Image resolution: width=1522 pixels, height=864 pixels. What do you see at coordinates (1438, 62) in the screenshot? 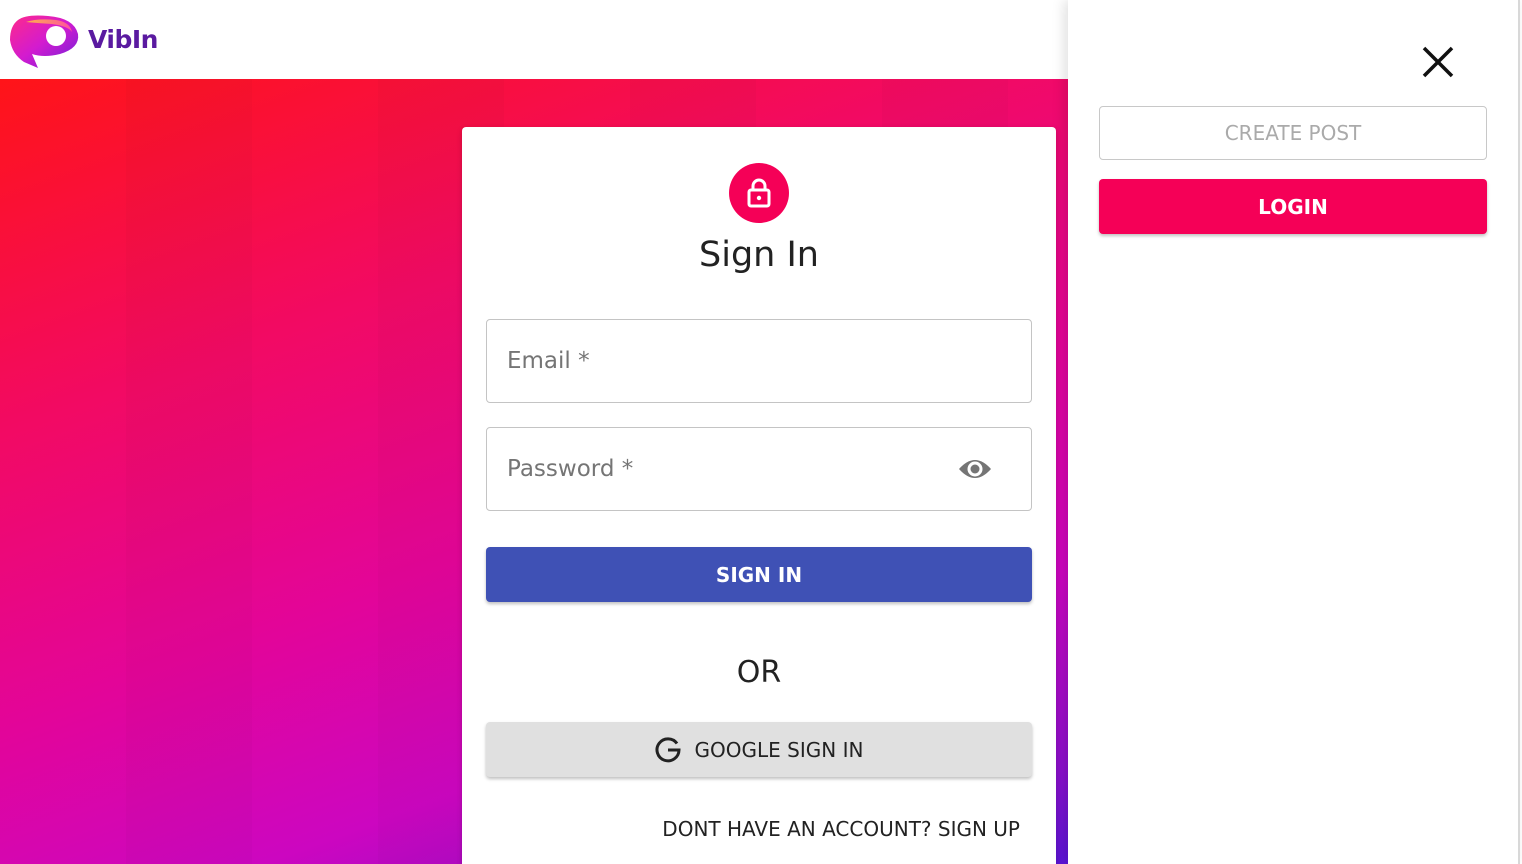
I see `close-icon` at bounding box center [1438, 62].